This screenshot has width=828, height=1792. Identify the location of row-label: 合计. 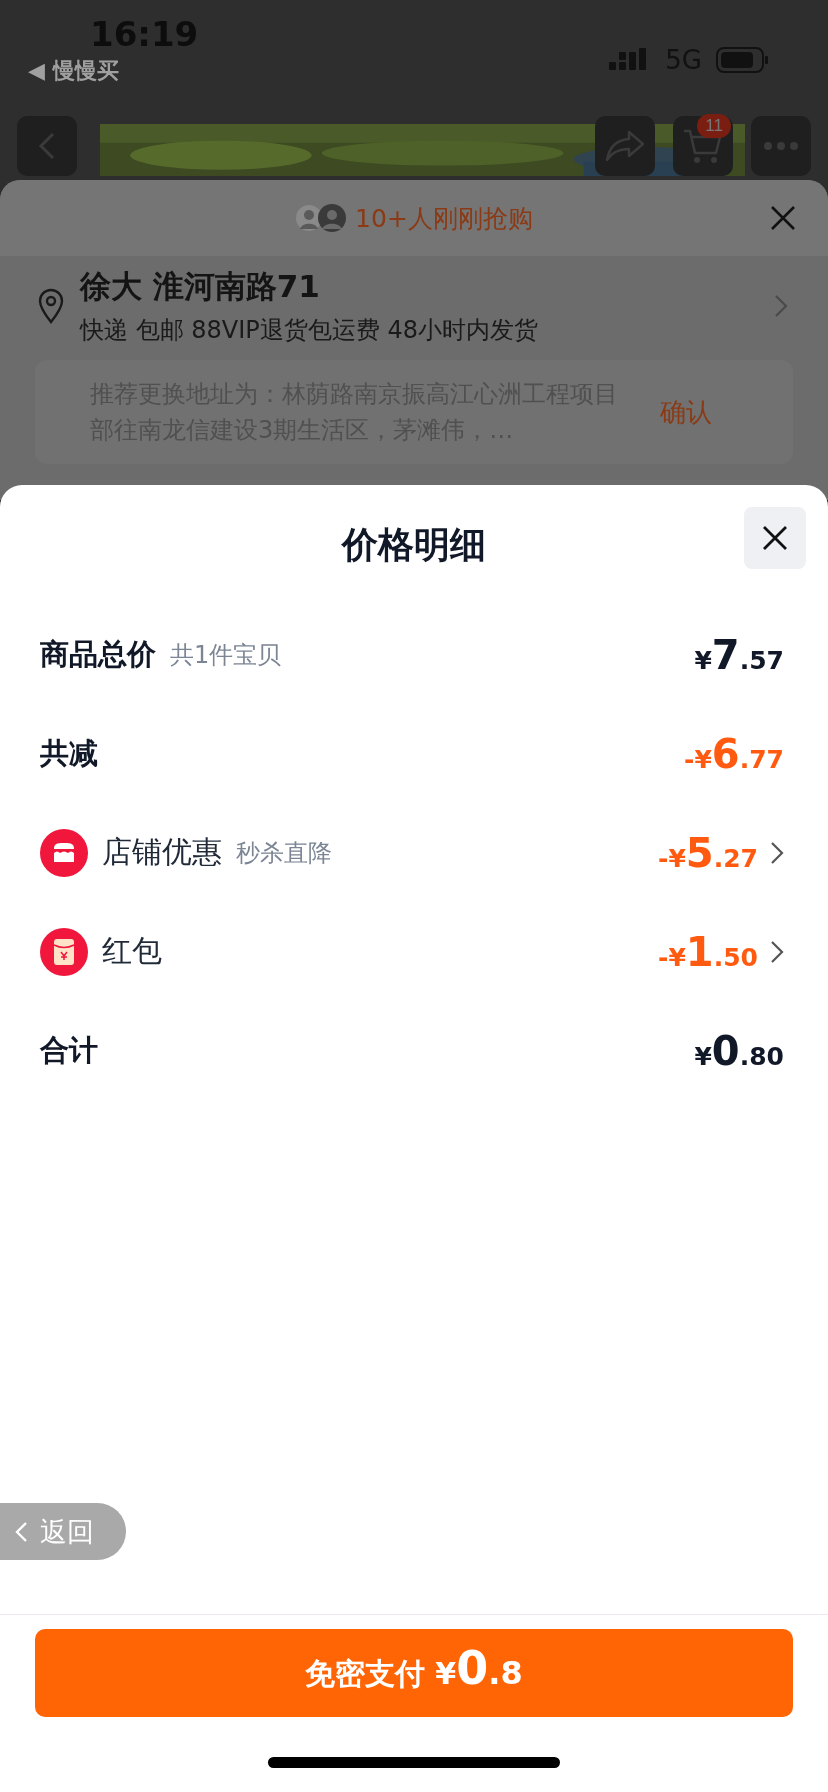
(69, 1050).